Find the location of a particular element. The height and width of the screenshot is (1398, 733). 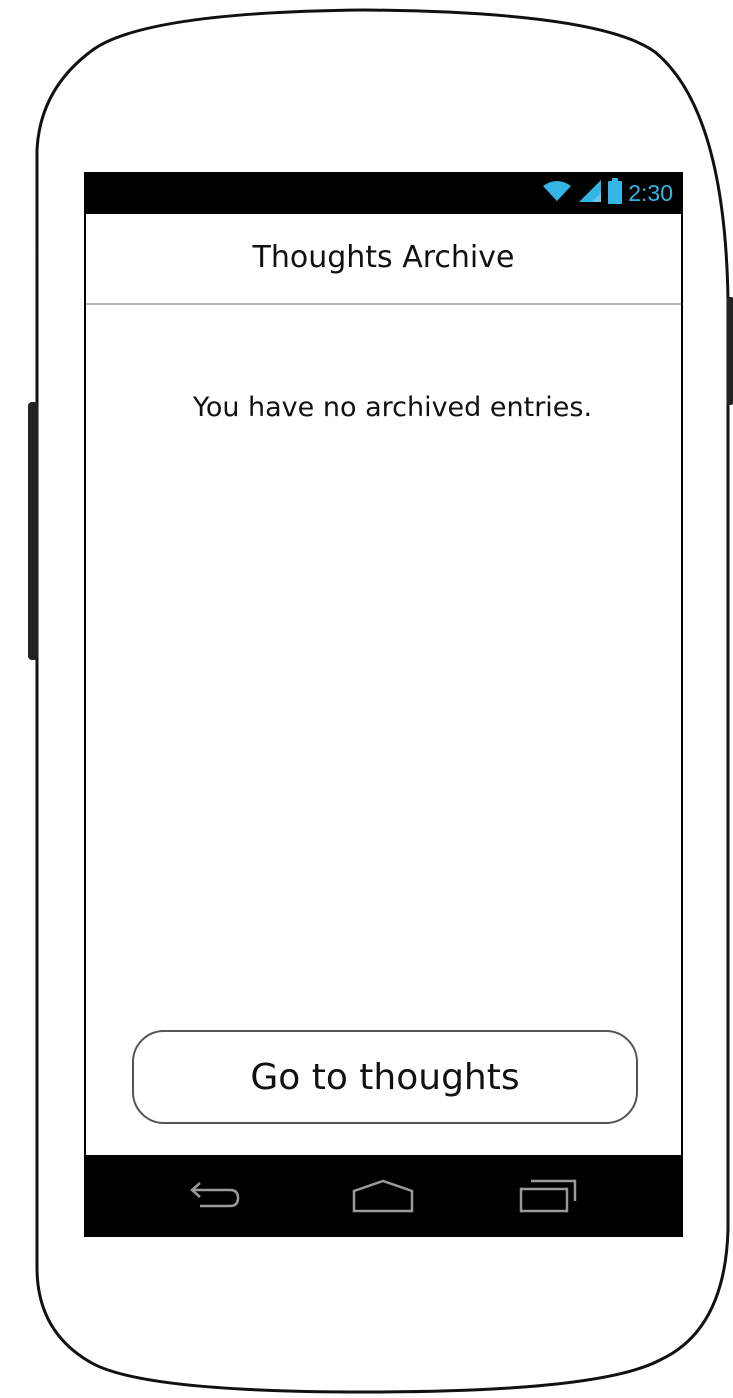

navigation-bar is located at coordinates (383, 1196).